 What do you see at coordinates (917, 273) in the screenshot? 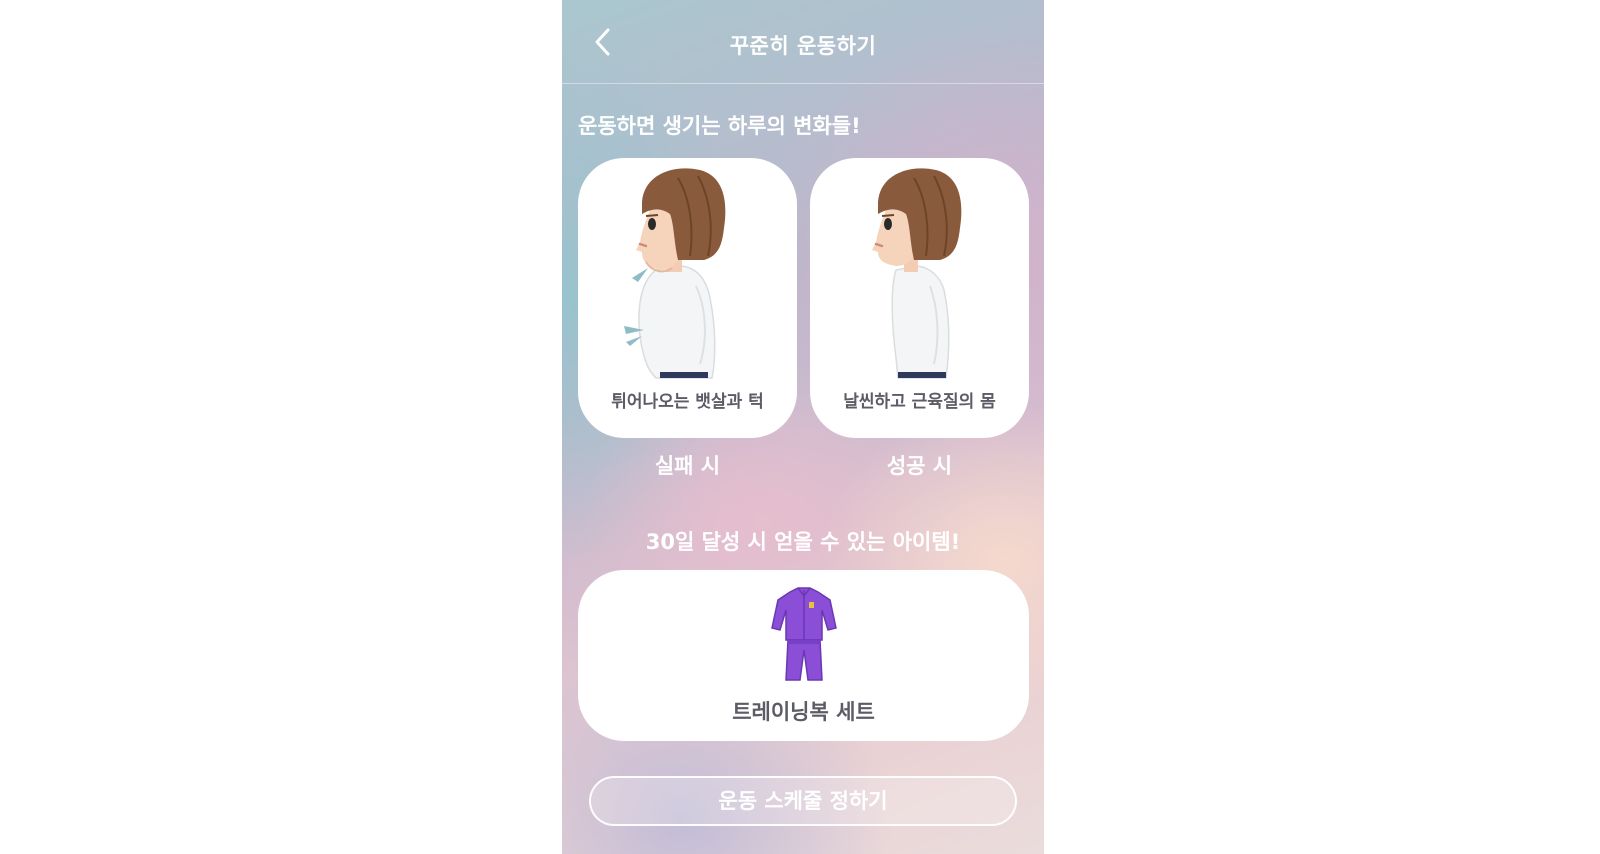
I see `avatar-fit-image` at bounding box center [917, 273].